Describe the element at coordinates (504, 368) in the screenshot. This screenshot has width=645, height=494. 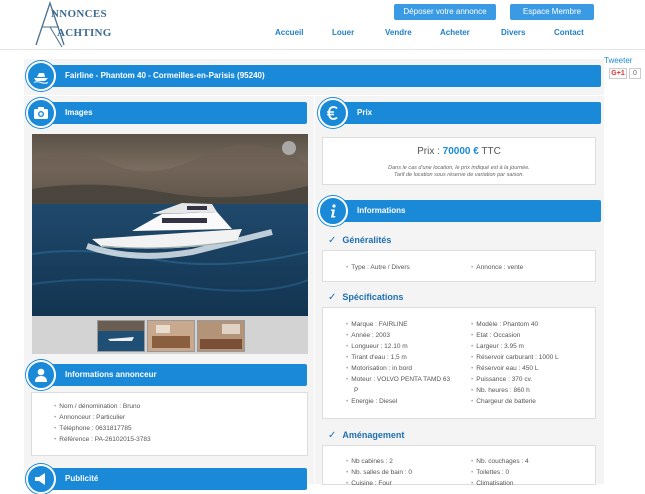
I see `spec-water-tank: Réservoir eau : 450 L` at that location.